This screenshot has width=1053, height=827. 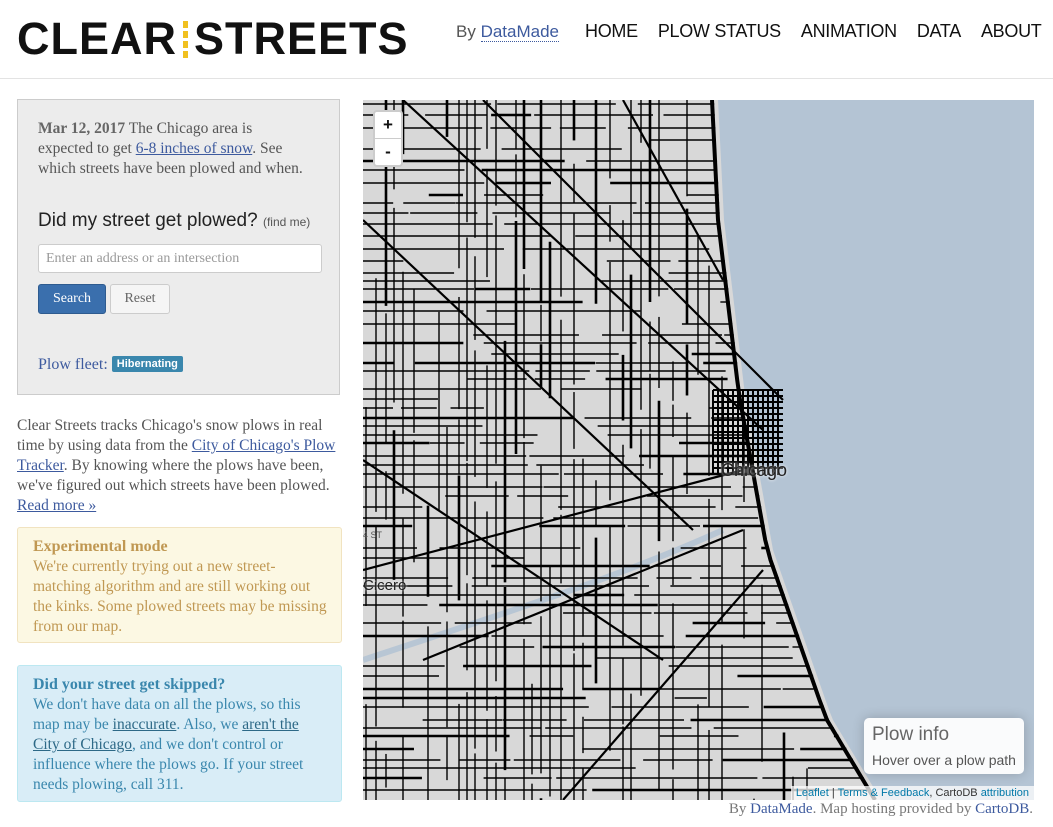 I want to click on find-me-link: (find me), so click(x=286, y=222).